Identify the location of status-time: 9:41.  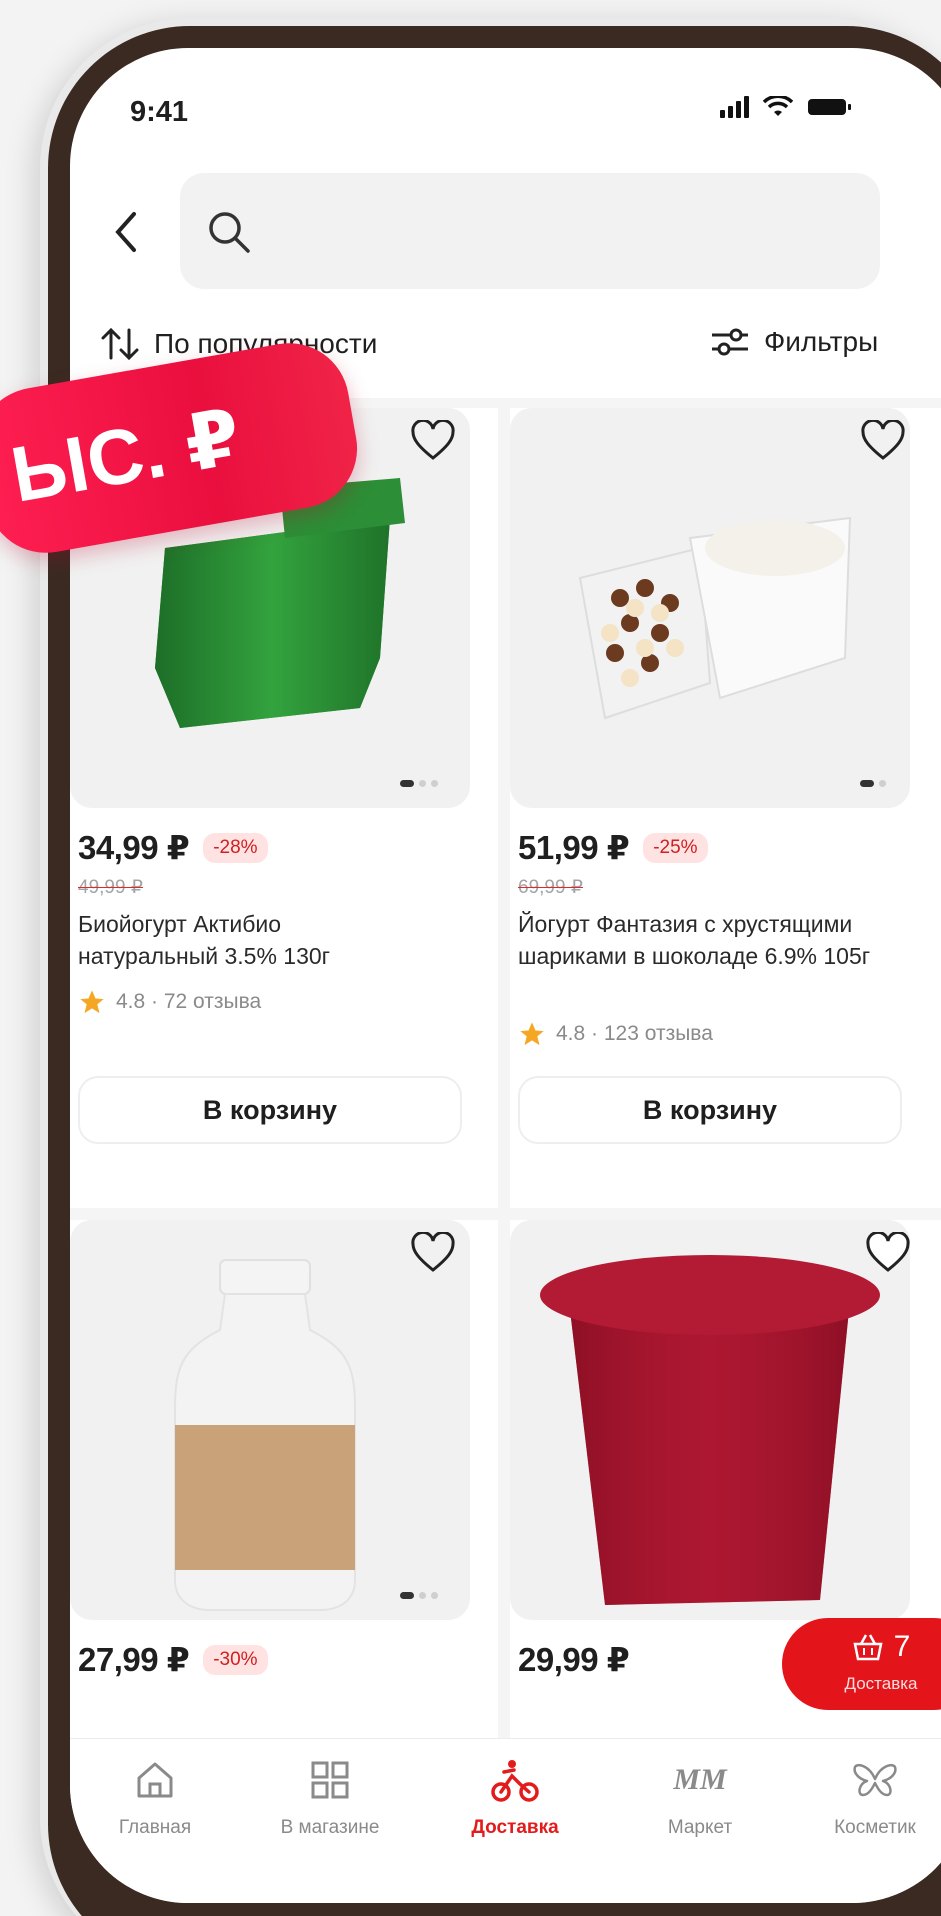
(159, 112).